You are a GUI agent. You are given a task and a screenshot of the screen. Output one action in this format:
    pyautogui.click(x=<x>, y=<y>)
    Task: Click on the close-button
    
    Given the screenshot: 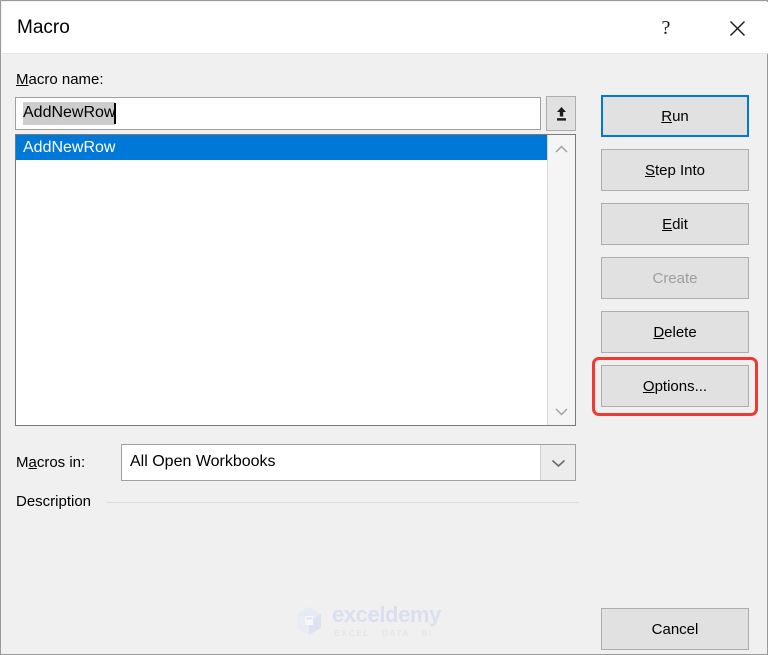 What is the action you would take?
    pyautogui.click(x=737, y=28)
    